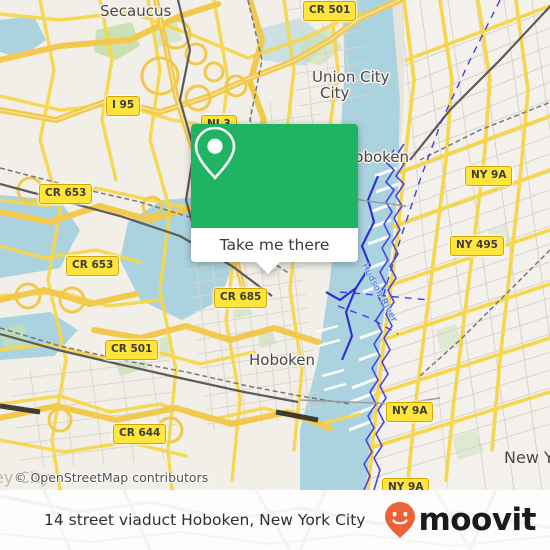  I want to click on take-me-there-label: Take me there, so click(274, 245).